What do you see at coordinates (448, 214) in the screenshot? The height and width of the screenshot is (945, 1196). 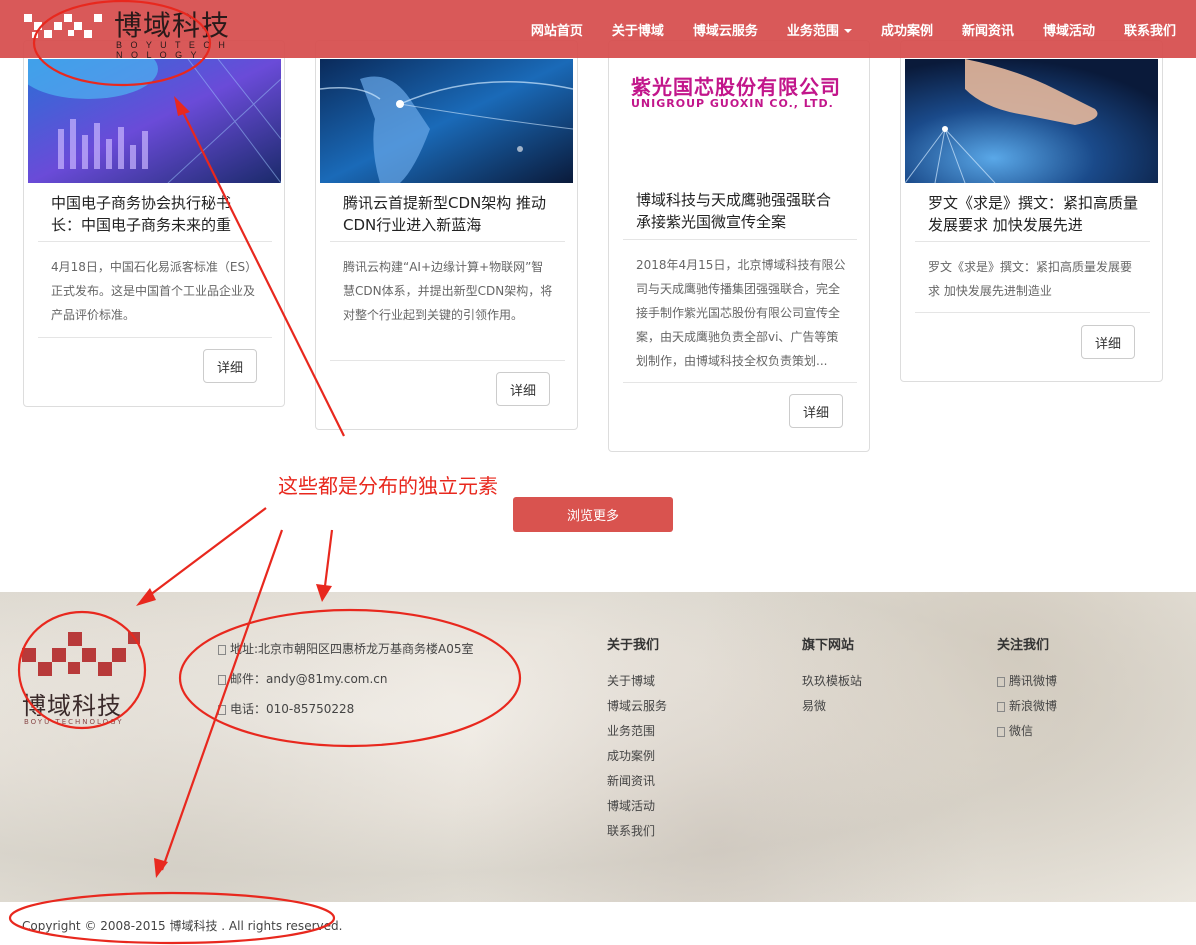 I see `news-title-2: 腾讯云首提新型CDN架构 推动CDN行业进入新蓝海` at bounding box center [448, 214].